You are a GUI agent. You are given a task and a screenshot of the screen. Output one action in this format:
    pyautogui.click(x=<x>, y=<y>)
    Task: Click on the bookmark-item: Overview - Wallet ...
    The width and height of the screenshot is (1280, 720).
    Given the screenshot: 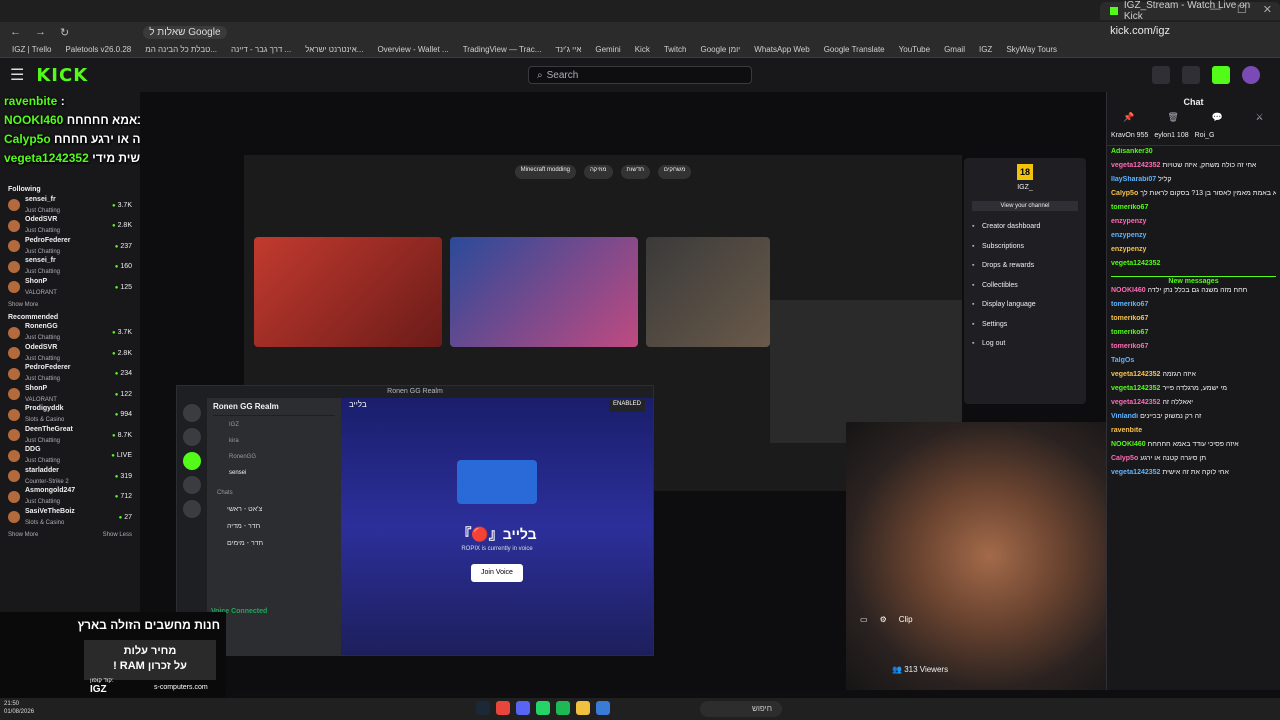 What is the action you would take?
    pyautogui.click(x=412, y=49)
    